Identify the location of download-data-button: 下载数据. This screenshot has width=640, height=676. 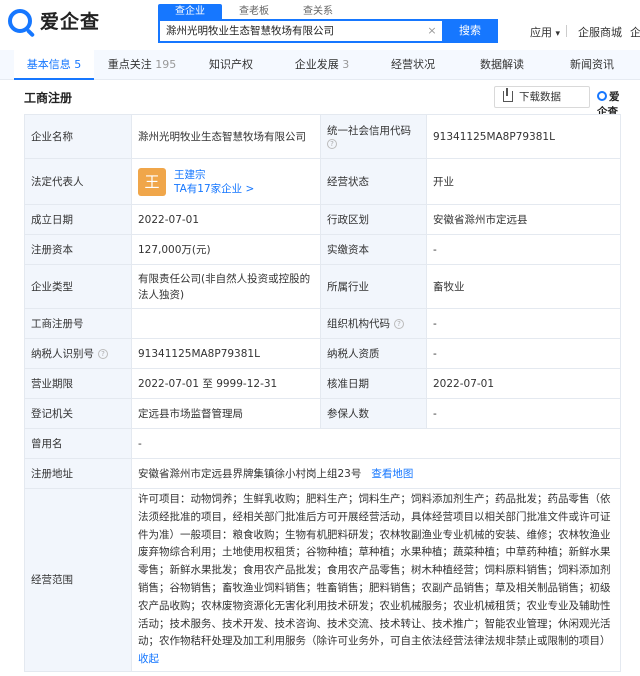
(542, 97).